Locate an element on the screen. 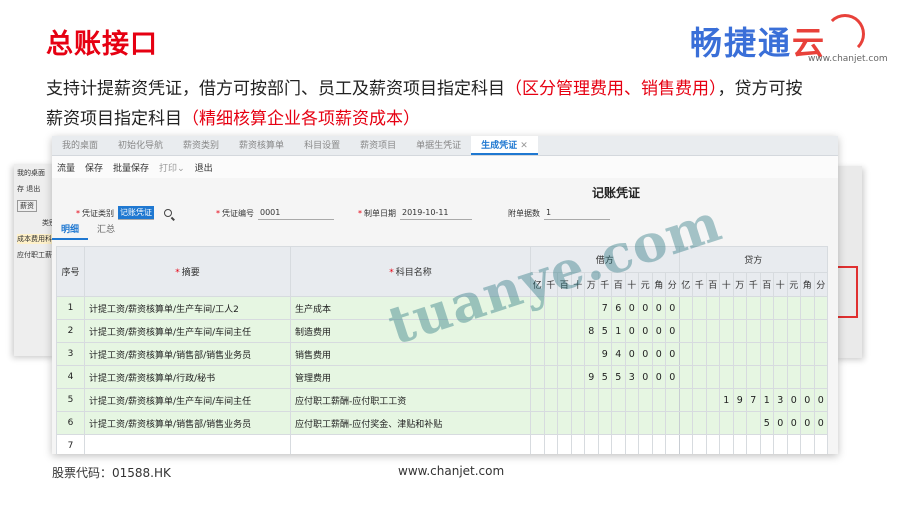  row-account: 管理费用 is located at coordinates (410, 377).